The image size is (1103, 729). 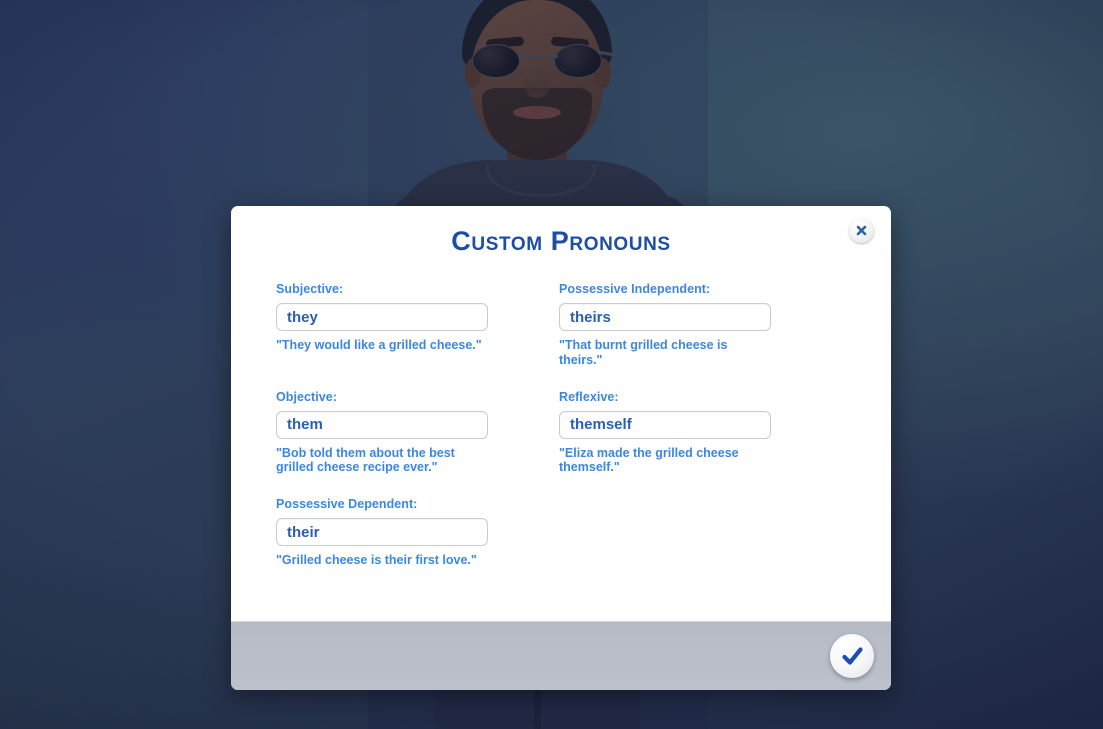 I want to click on field-hint-possessive-dependent: "Grilled cheese is their first love.", so click(x=376, y=560).